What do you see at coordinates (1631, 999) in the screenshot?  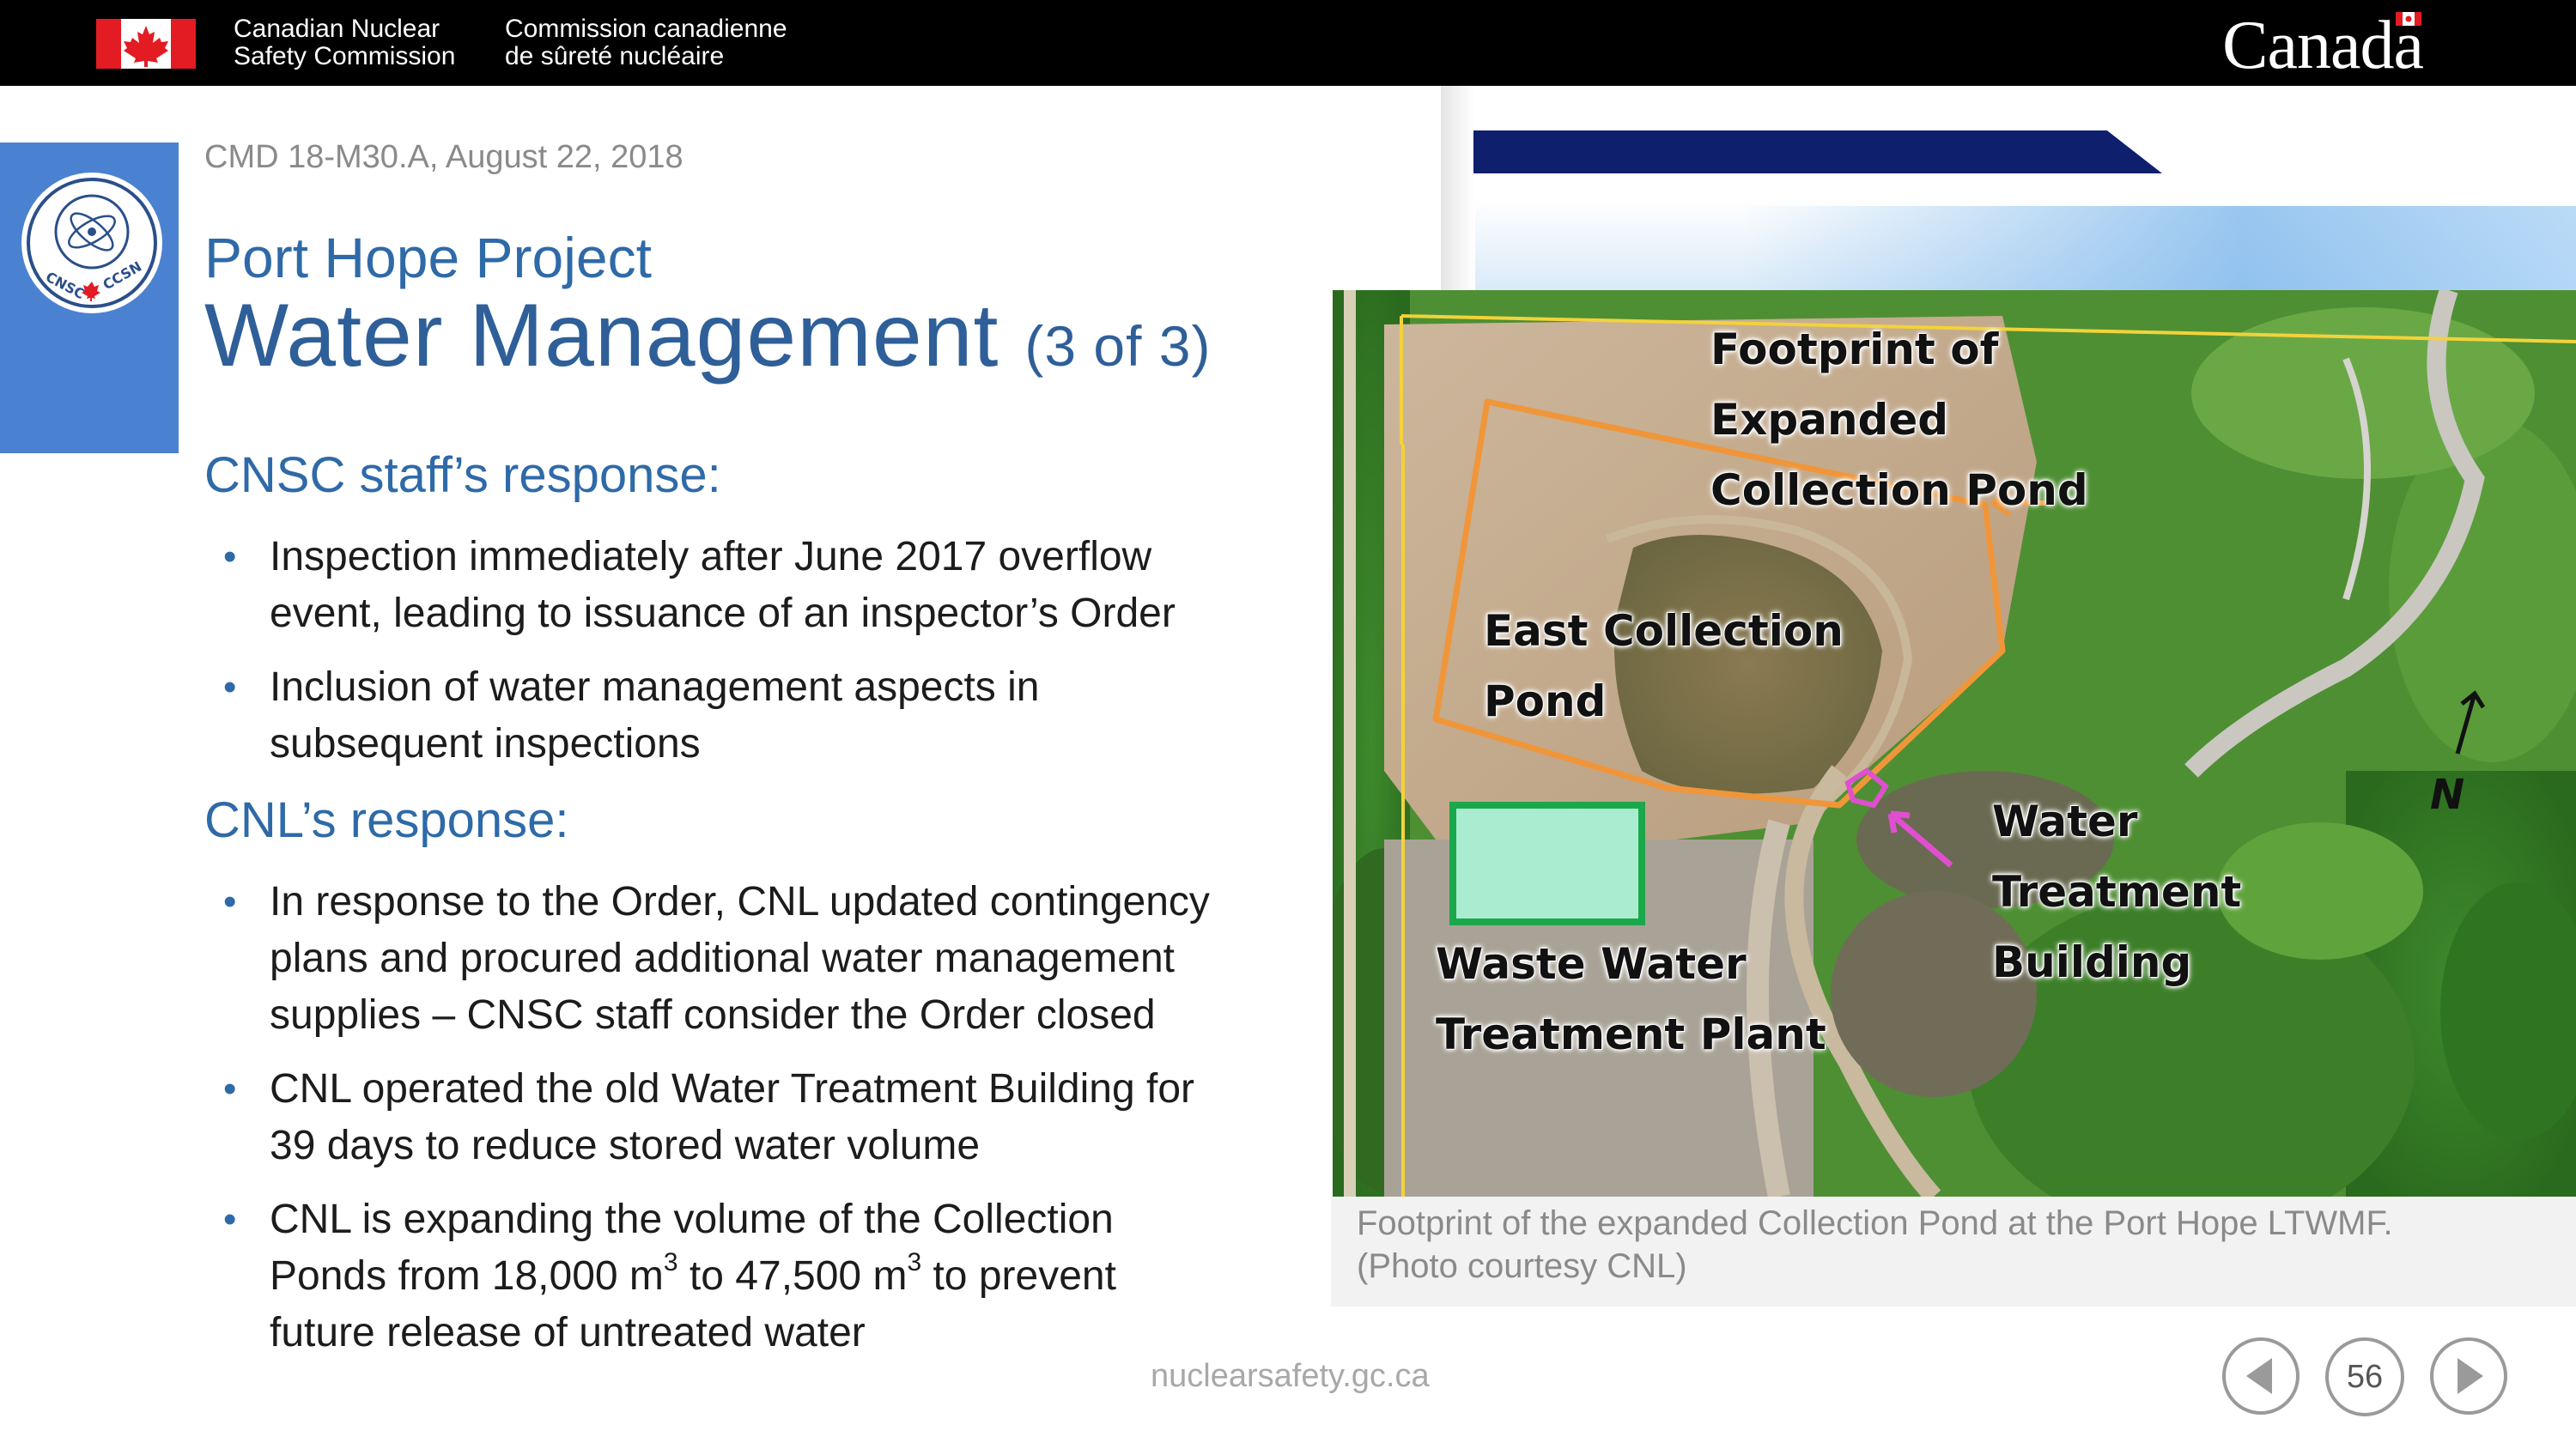 I see `label-waste-water-treatment-plant: Waste Water Treatment Plant` at bounding box center [1631, 999].